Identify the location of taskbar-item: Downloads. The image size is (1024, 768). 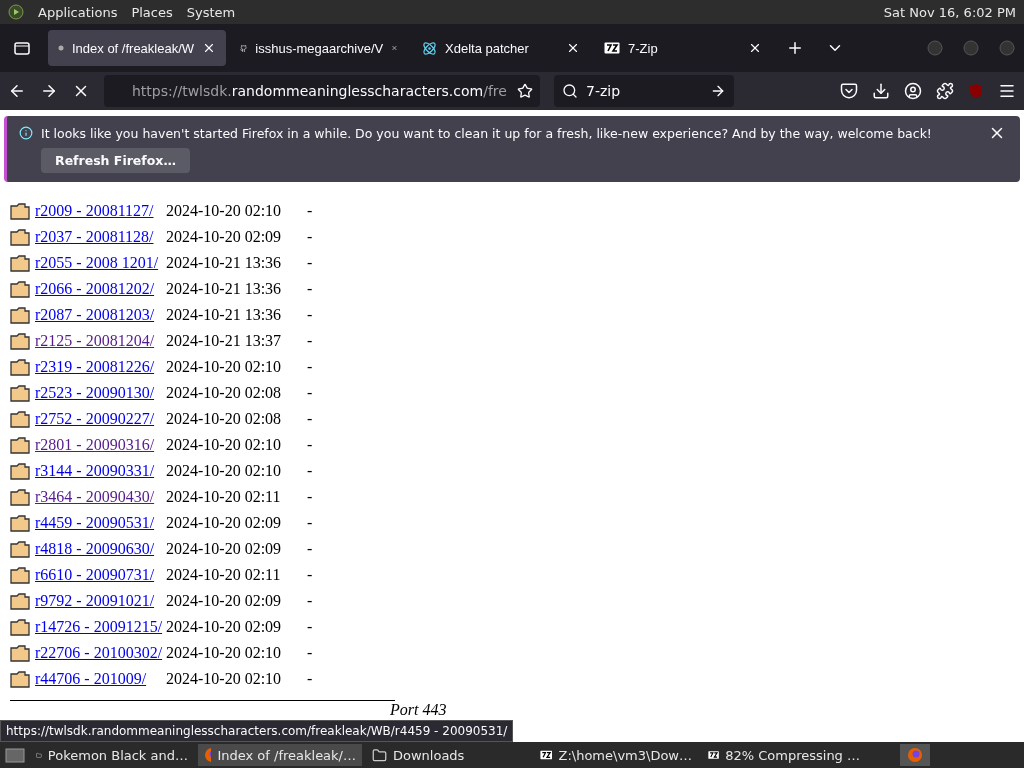
(448, 755).